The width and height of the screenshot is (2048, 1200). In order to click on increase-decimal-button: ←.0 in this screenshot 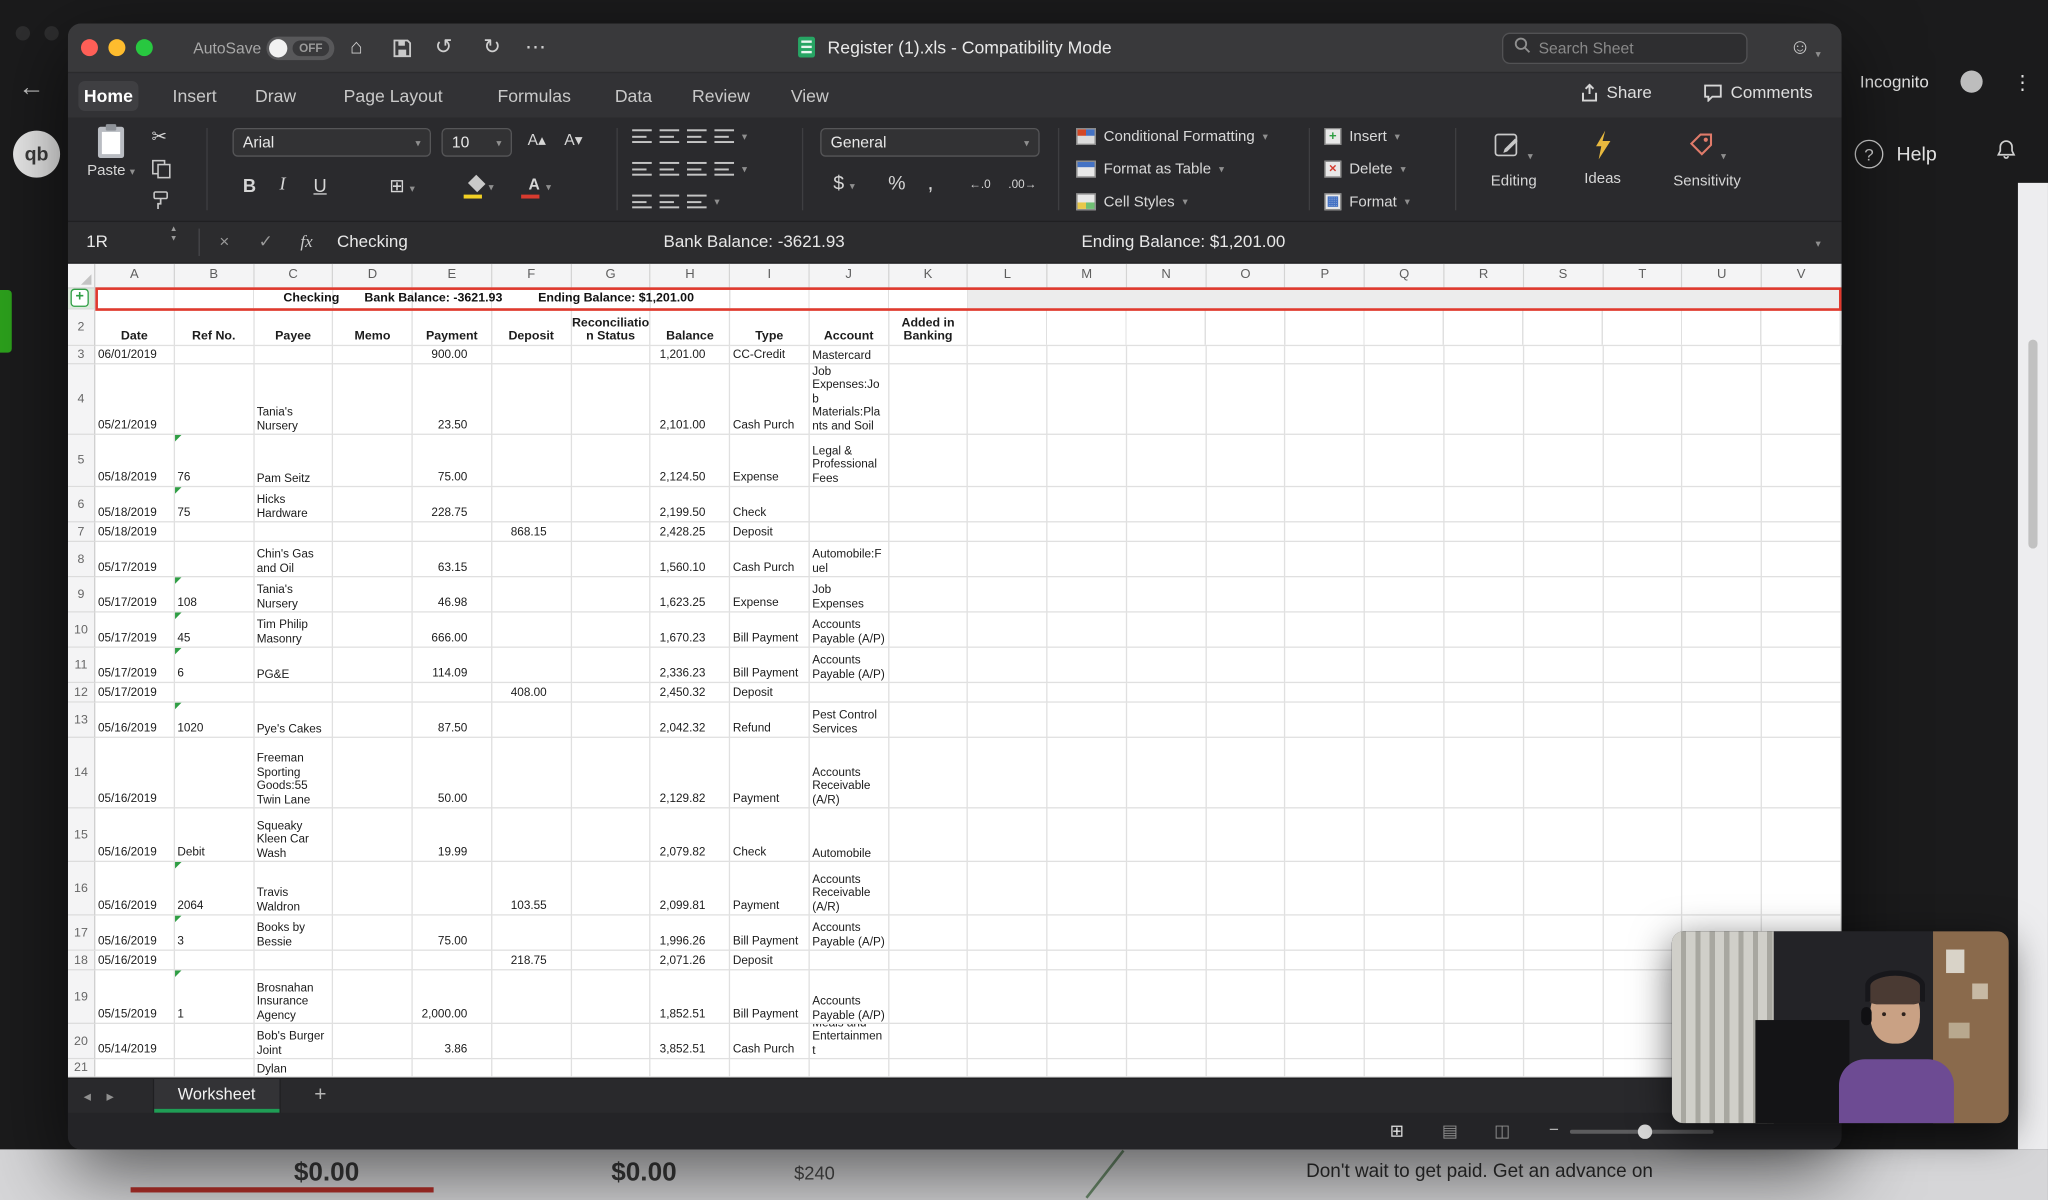, I will do `click(980, 184)`.